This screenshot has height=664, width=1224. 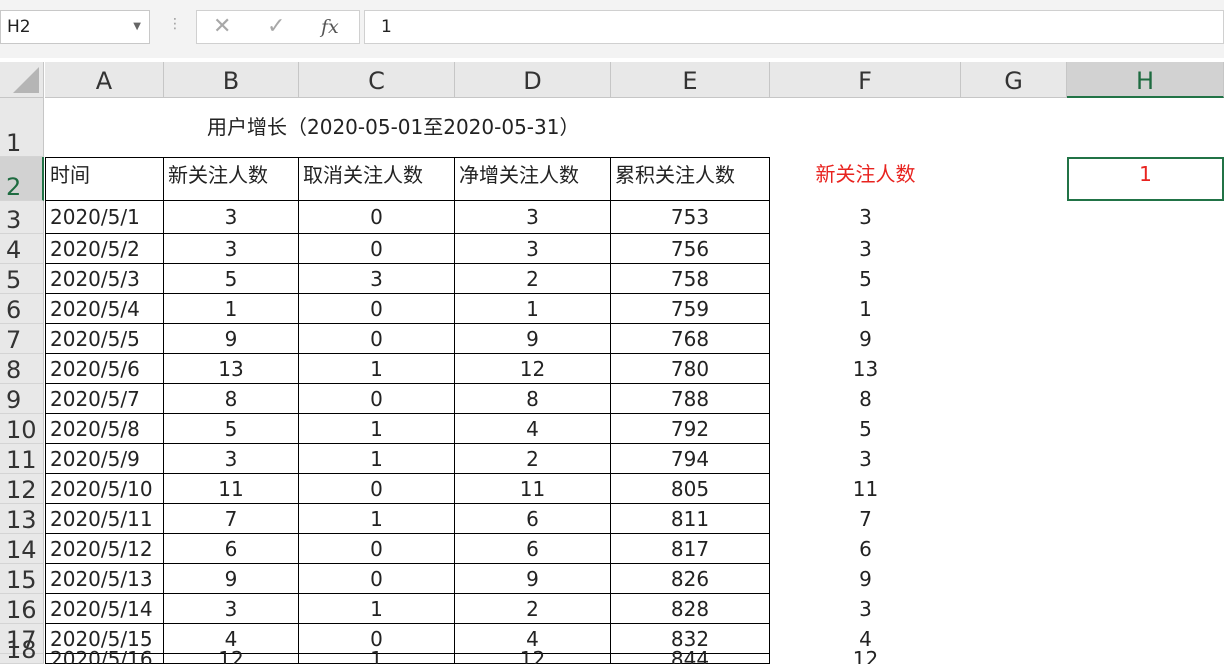 I want to click on table-cell: 2020/5/3, so click(x=104, y=279).